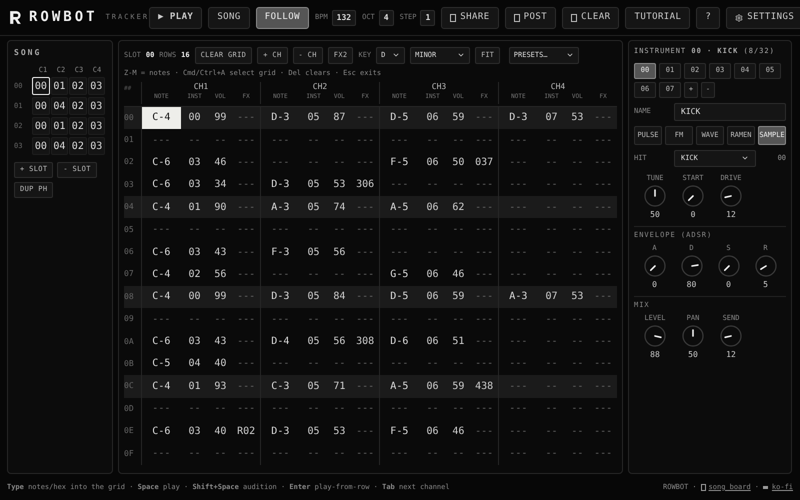 The height and width of the screenshot is (500, 800). Describe the element at coordinates (283, 17) in the screenshot. I see `toolbar-button: FOLLOW` at that location.